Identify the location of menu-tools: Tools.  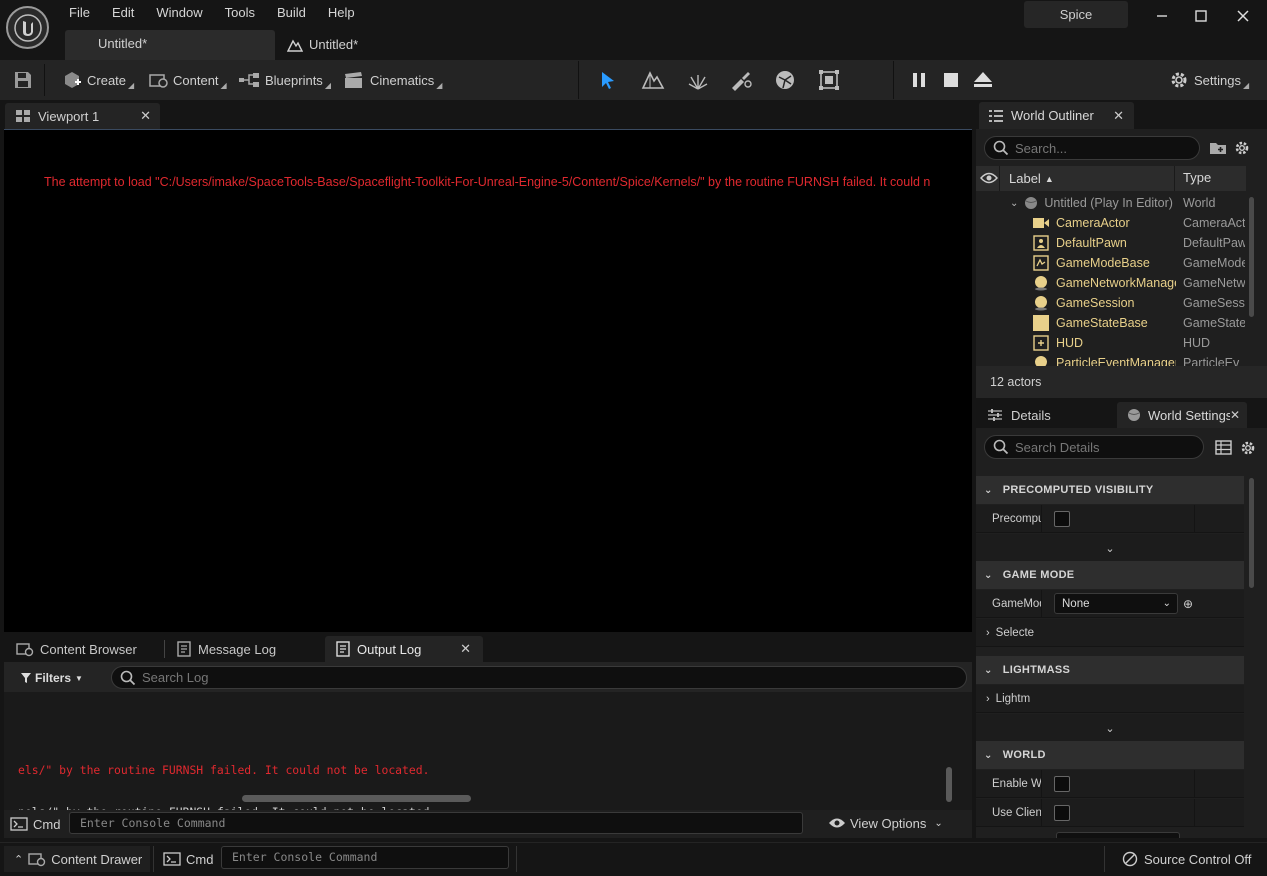
(240, 13).